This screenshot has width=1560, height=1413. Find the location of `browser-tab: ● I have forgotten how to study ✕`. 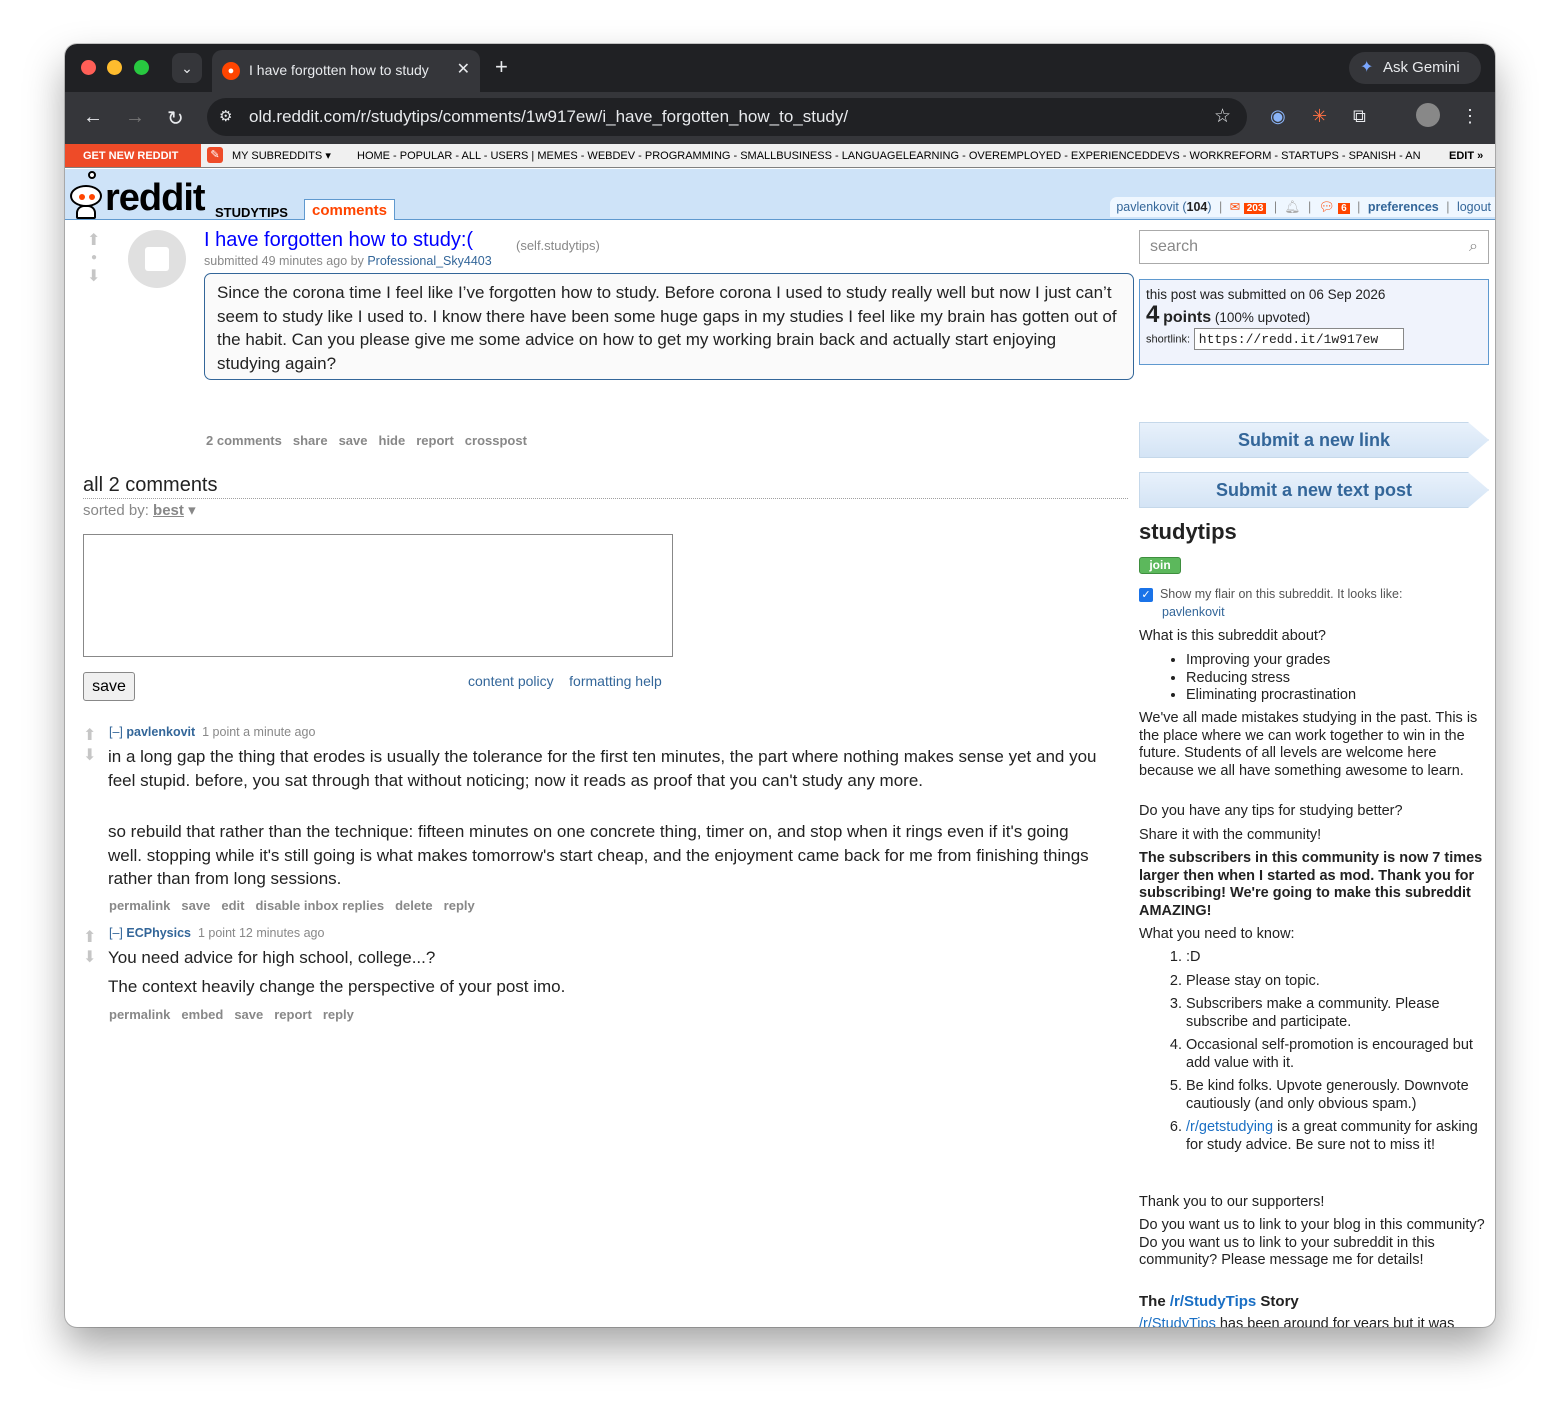

browser-tab: ● I have forgotten how to study ✕ is located at coordinates (346, 71).